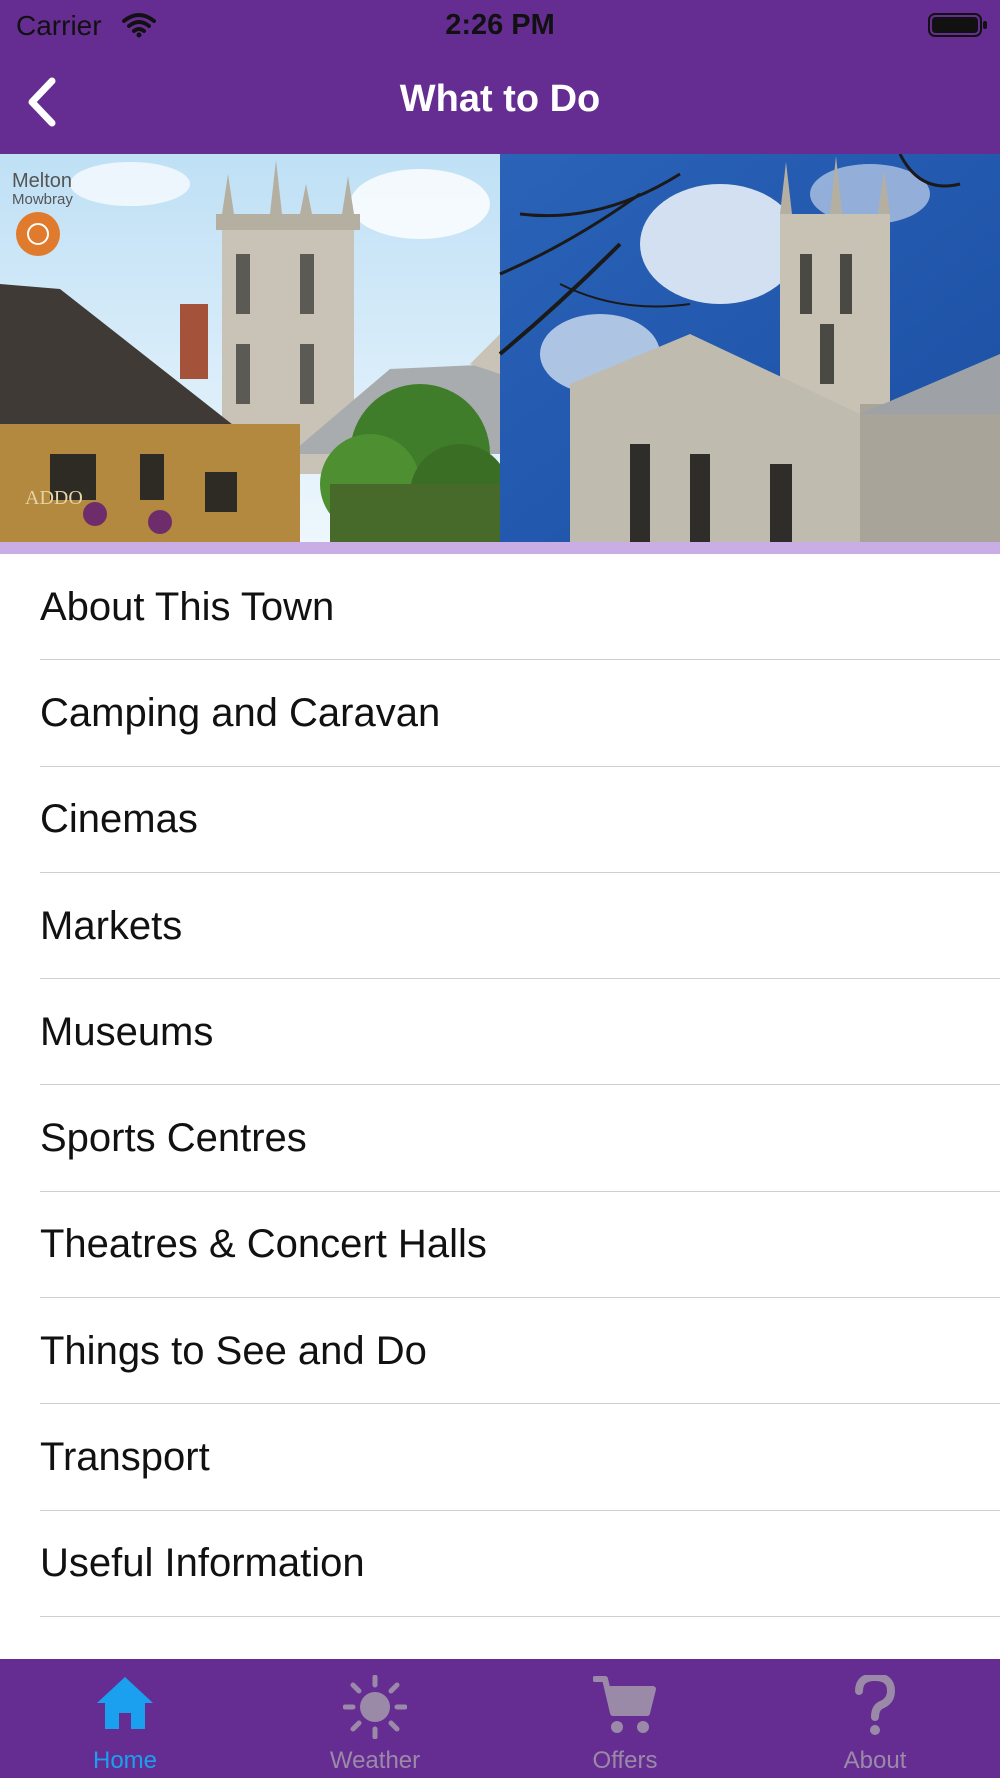 The width and height of the screenshot is (1000, 1778). I want to click on tab-label: Offers, so click(625, 1760).